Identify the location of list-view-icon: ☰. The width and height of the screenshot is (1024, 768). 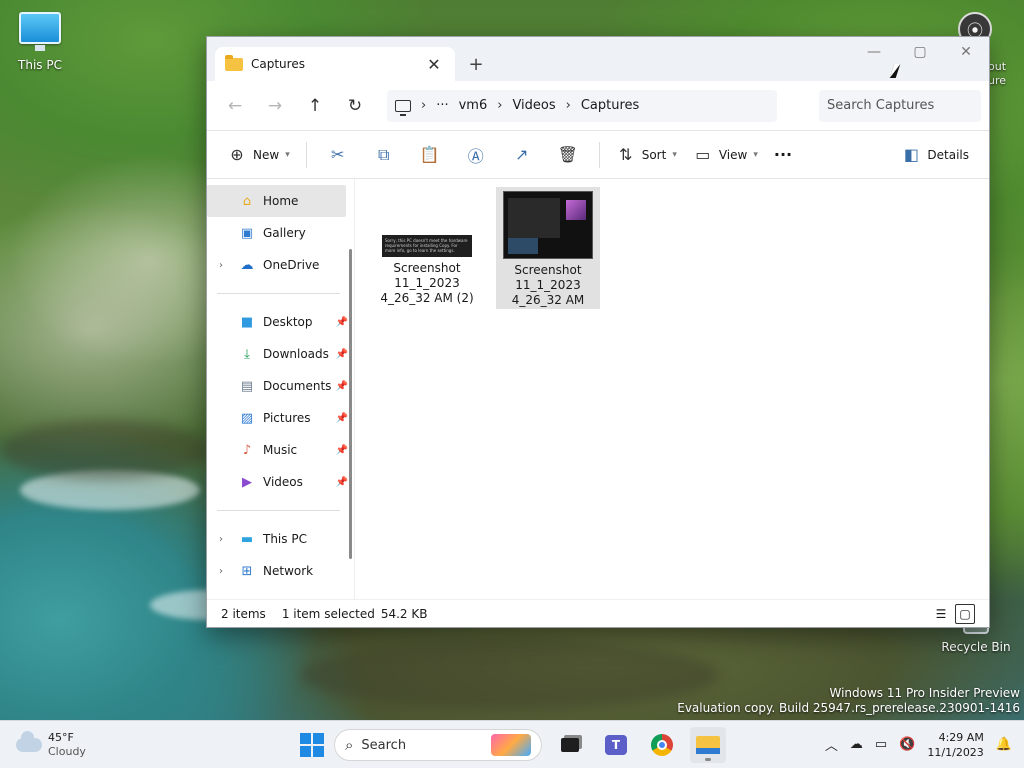
(941, 613).